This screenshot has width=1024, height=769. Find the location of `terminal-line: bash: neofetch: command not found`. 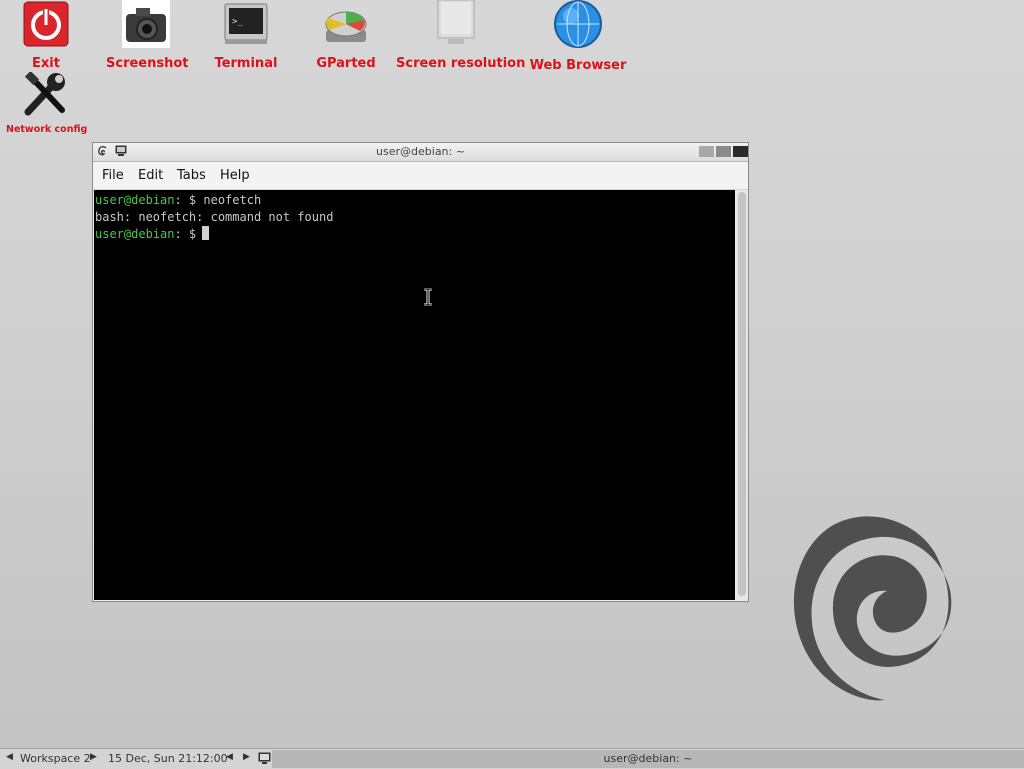

terminal-line: bash: neofetch: command not found is located at coordinates (415, 217).